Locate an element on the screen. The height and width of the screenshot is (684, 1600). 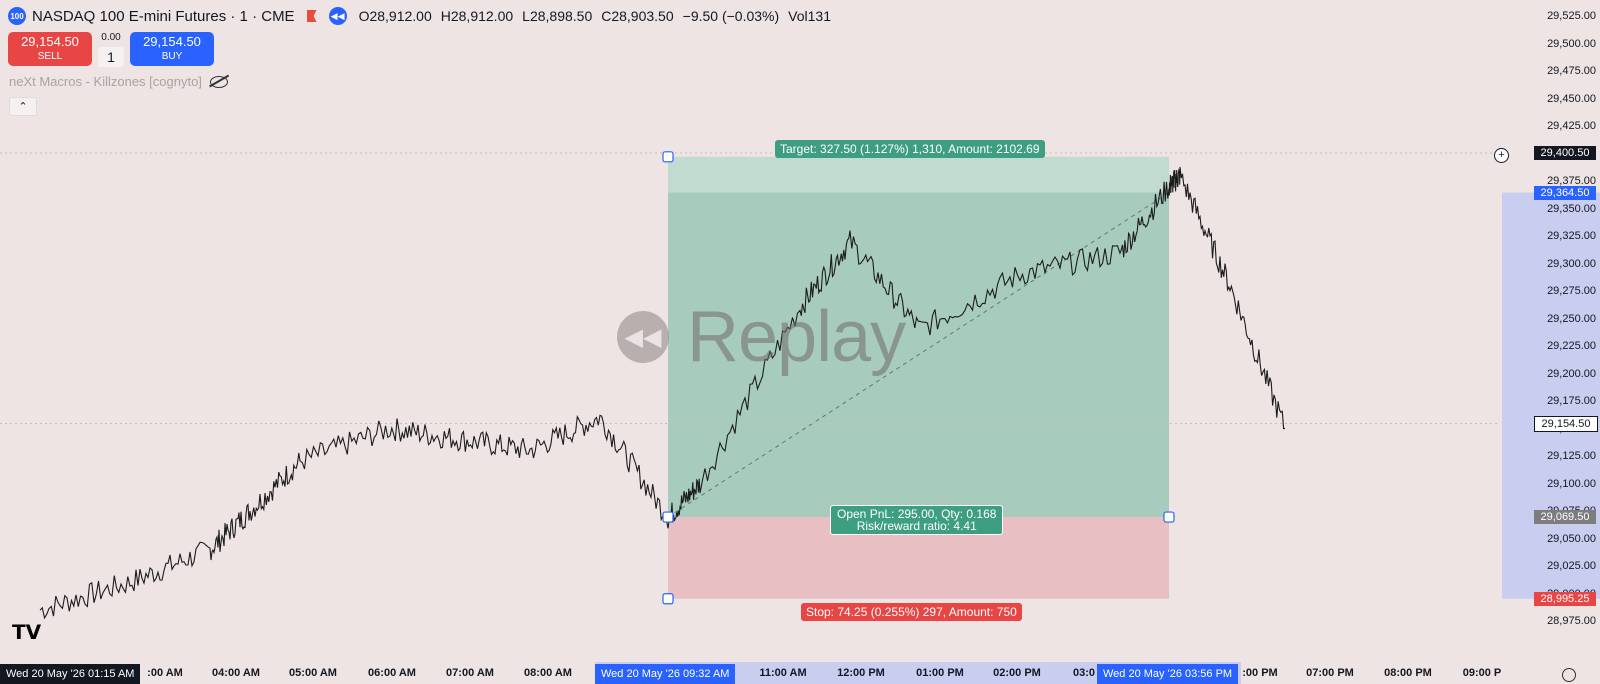
time-tick: 06:00 AM is located at coordinates (392, 673).